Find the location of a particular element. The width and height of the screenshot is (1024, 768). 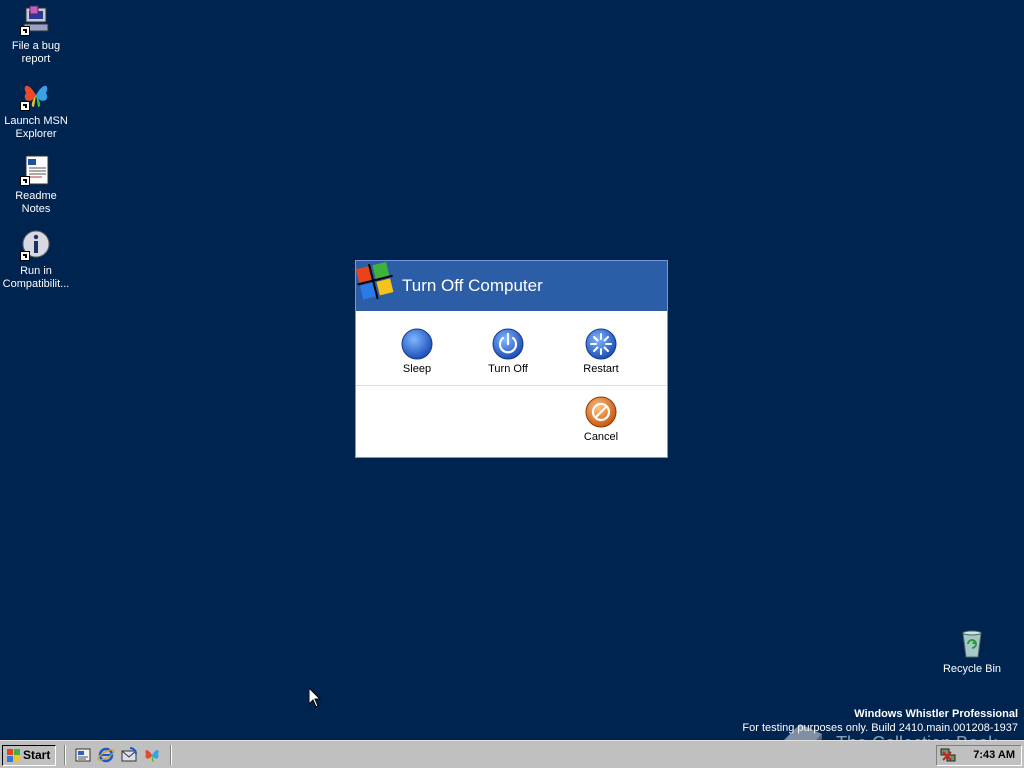

desktop-icon-launch-msn-explorer: Launch MSN Explorer is located at coordinates (36, 110).